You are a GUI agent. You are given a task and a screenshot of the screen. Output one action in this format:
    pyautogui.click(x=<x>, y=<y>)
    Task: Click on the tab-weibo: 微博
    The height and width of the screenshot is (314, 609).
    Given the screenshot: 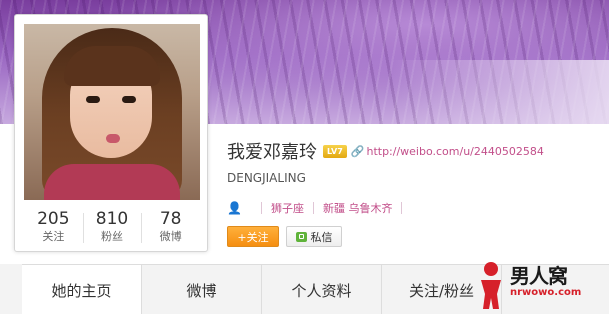 What is the action you would take?
    pyautogui.click(x=202, y=289)
    